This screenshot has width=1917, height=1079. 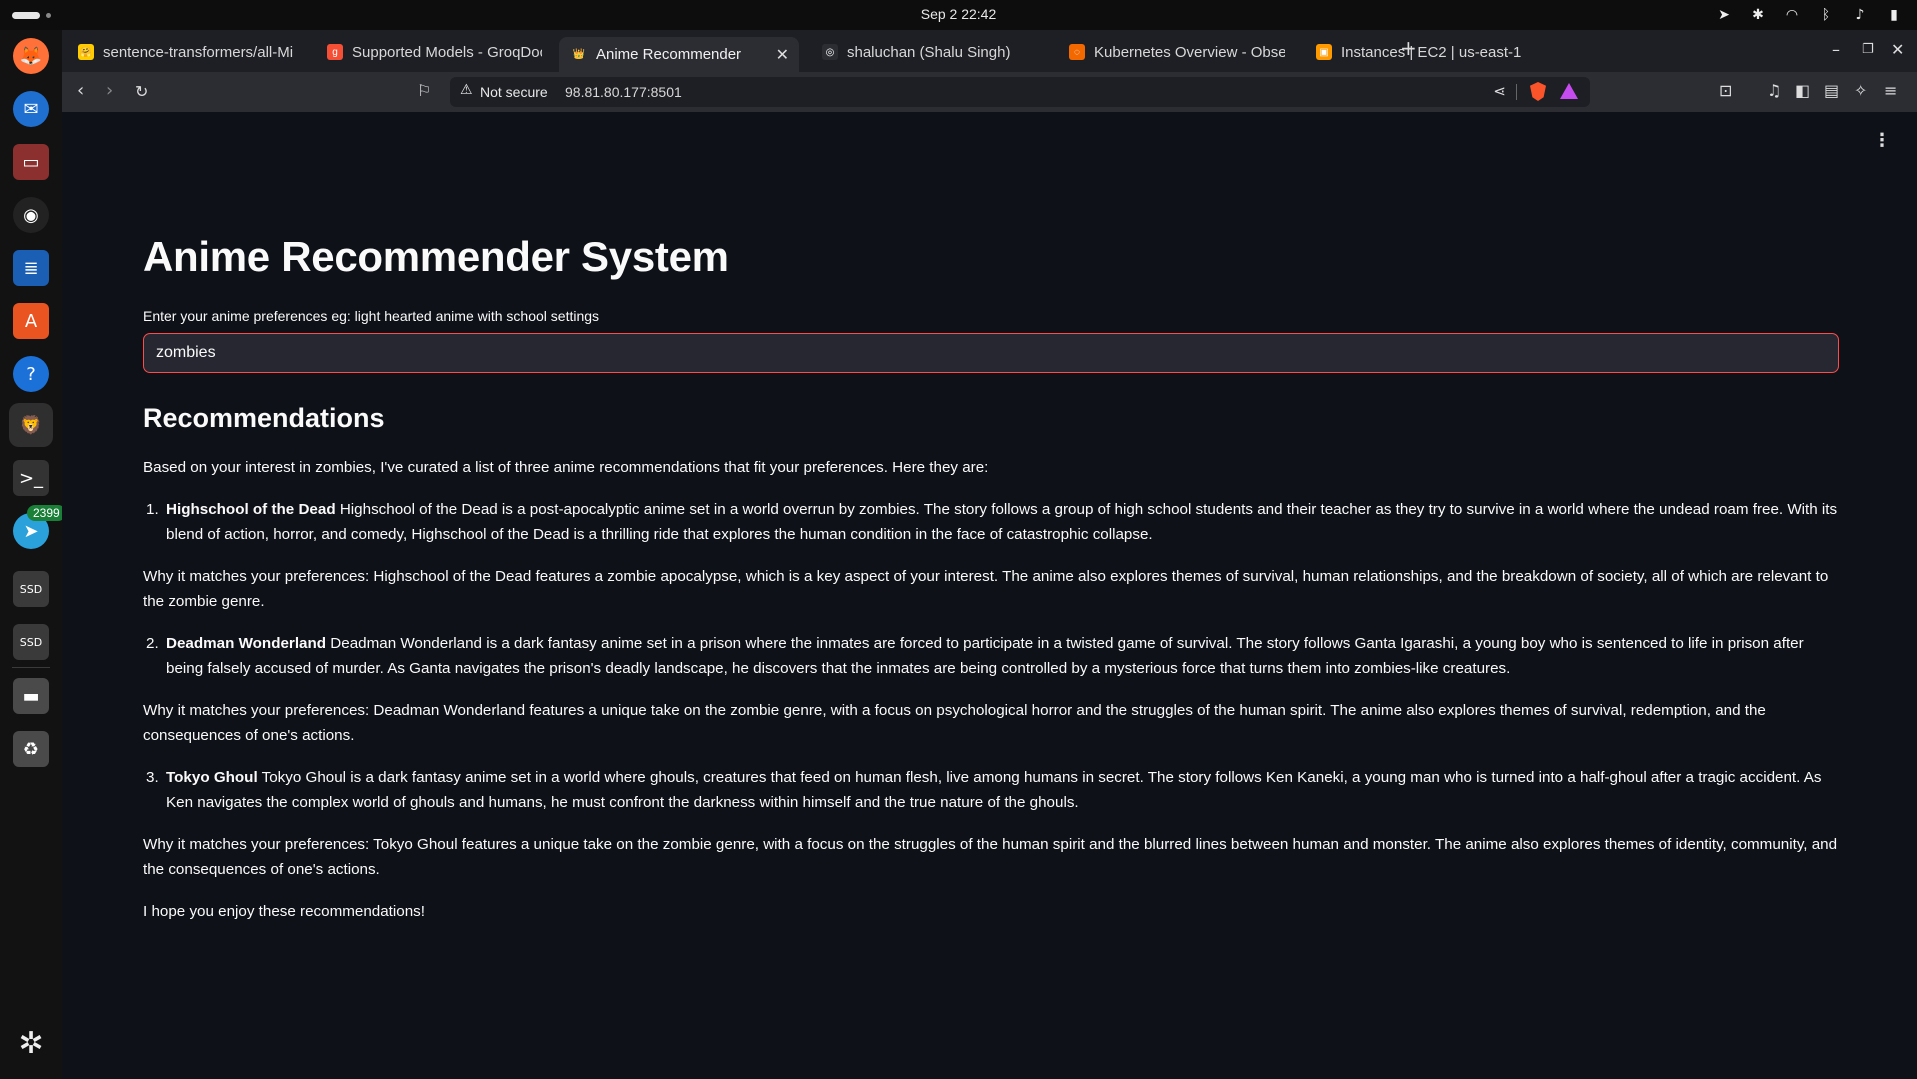 I want to click on dock-item: ≣, so click(x=31, y=268).